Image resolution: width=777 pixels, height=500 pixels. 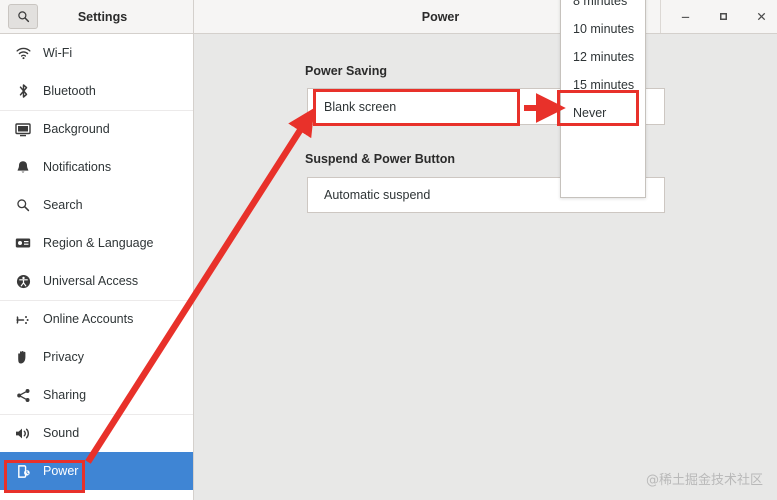 I want to click on sidebar-item-online-accounts: Online Accounts, so click(x=96, y=319).